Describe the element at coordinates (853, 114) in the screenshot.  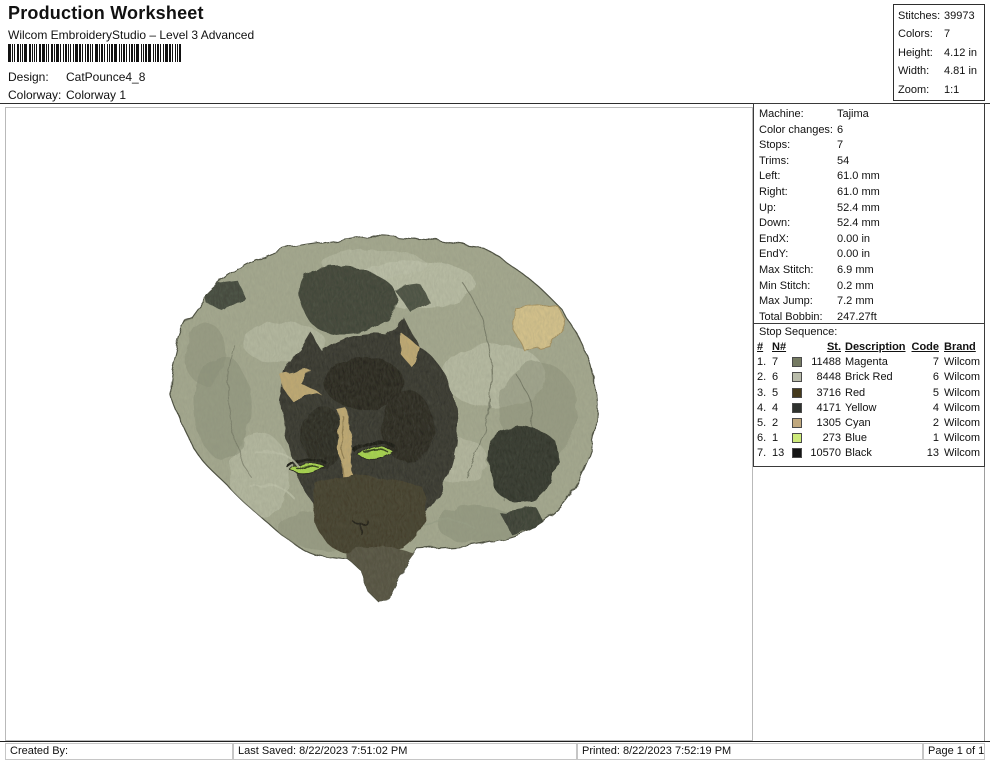
I see `info-value: Tajima` at that location.